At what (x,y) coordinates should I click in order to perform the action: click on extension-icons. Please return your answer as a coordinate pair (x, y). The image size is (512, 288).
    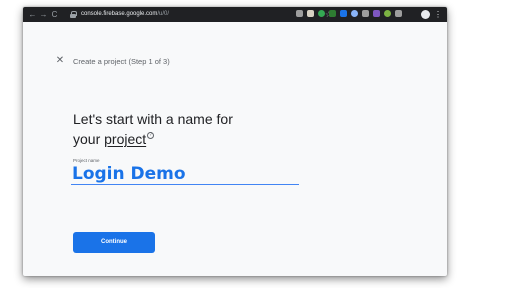
    Looking at the image, I should click on (349, 13).